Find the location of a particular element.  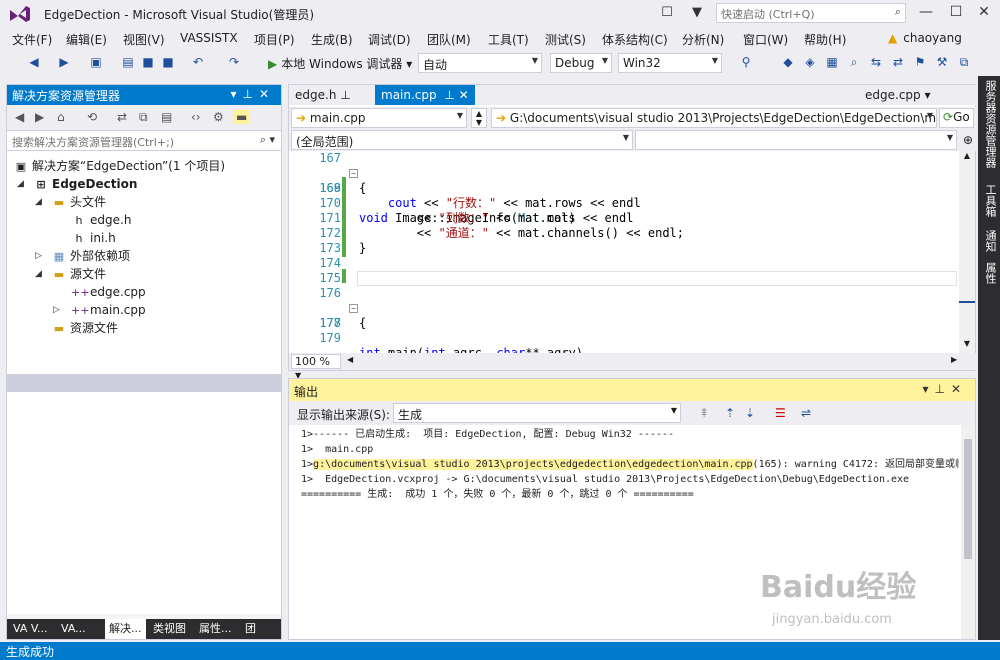

find-icon: ⚲ is located at coordinates (746, 62).